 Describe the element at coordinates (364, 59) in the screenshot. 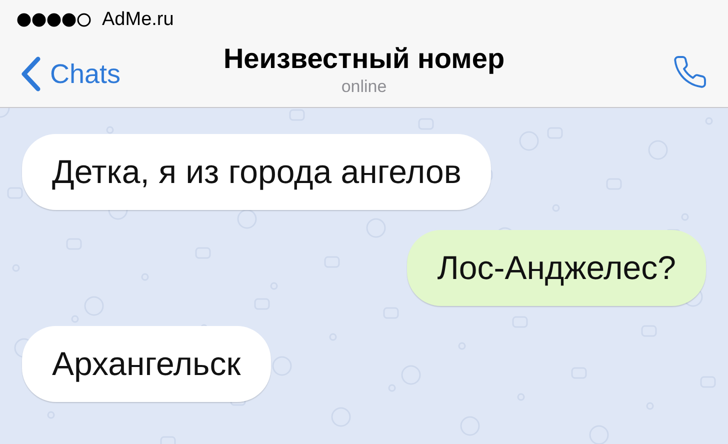

I see `chat-title: Неизвестный номер` at that location.